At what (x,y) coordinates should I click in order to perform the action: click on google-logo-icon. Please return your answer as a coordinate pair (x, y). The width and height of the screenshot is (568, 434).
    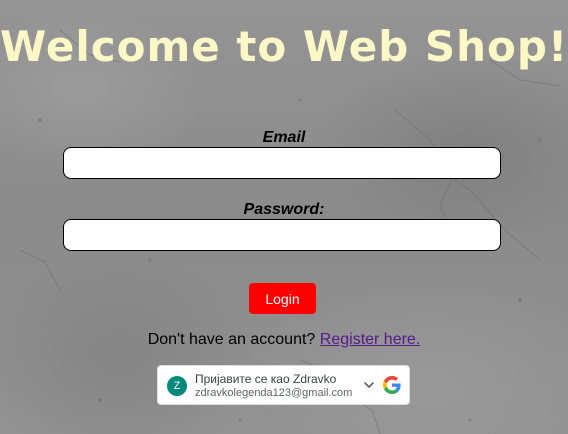
    Looking at the image, I should click on (392, 385).